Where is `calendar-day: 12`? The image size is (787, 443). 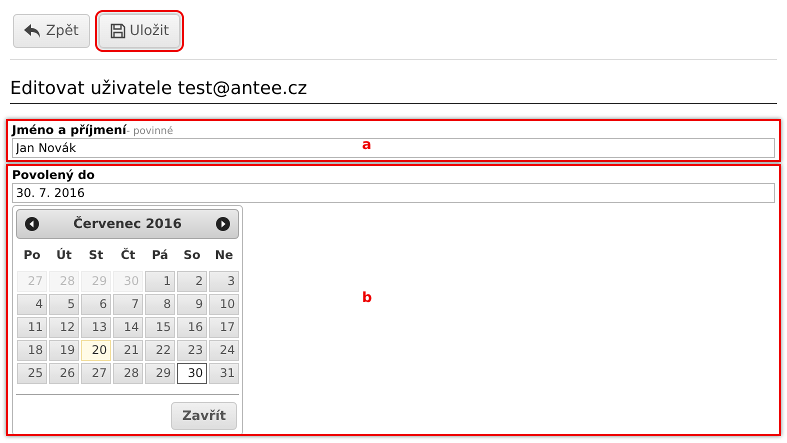
calendar-day: 12 is located at coordinates (64, 327).